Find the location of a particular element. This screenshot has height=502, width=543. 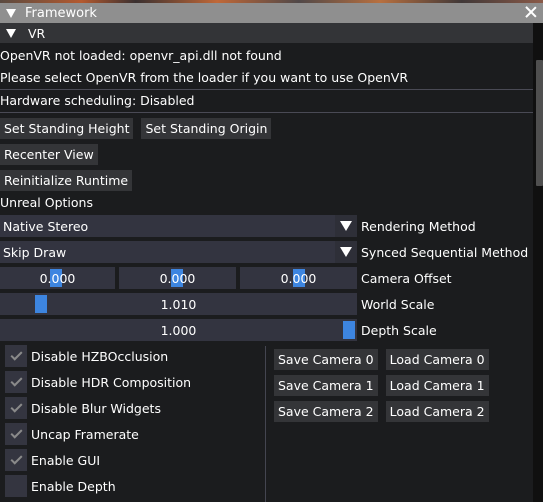

checkbox-row: Disable Blur Widgets is located at coordinates (132, 408).